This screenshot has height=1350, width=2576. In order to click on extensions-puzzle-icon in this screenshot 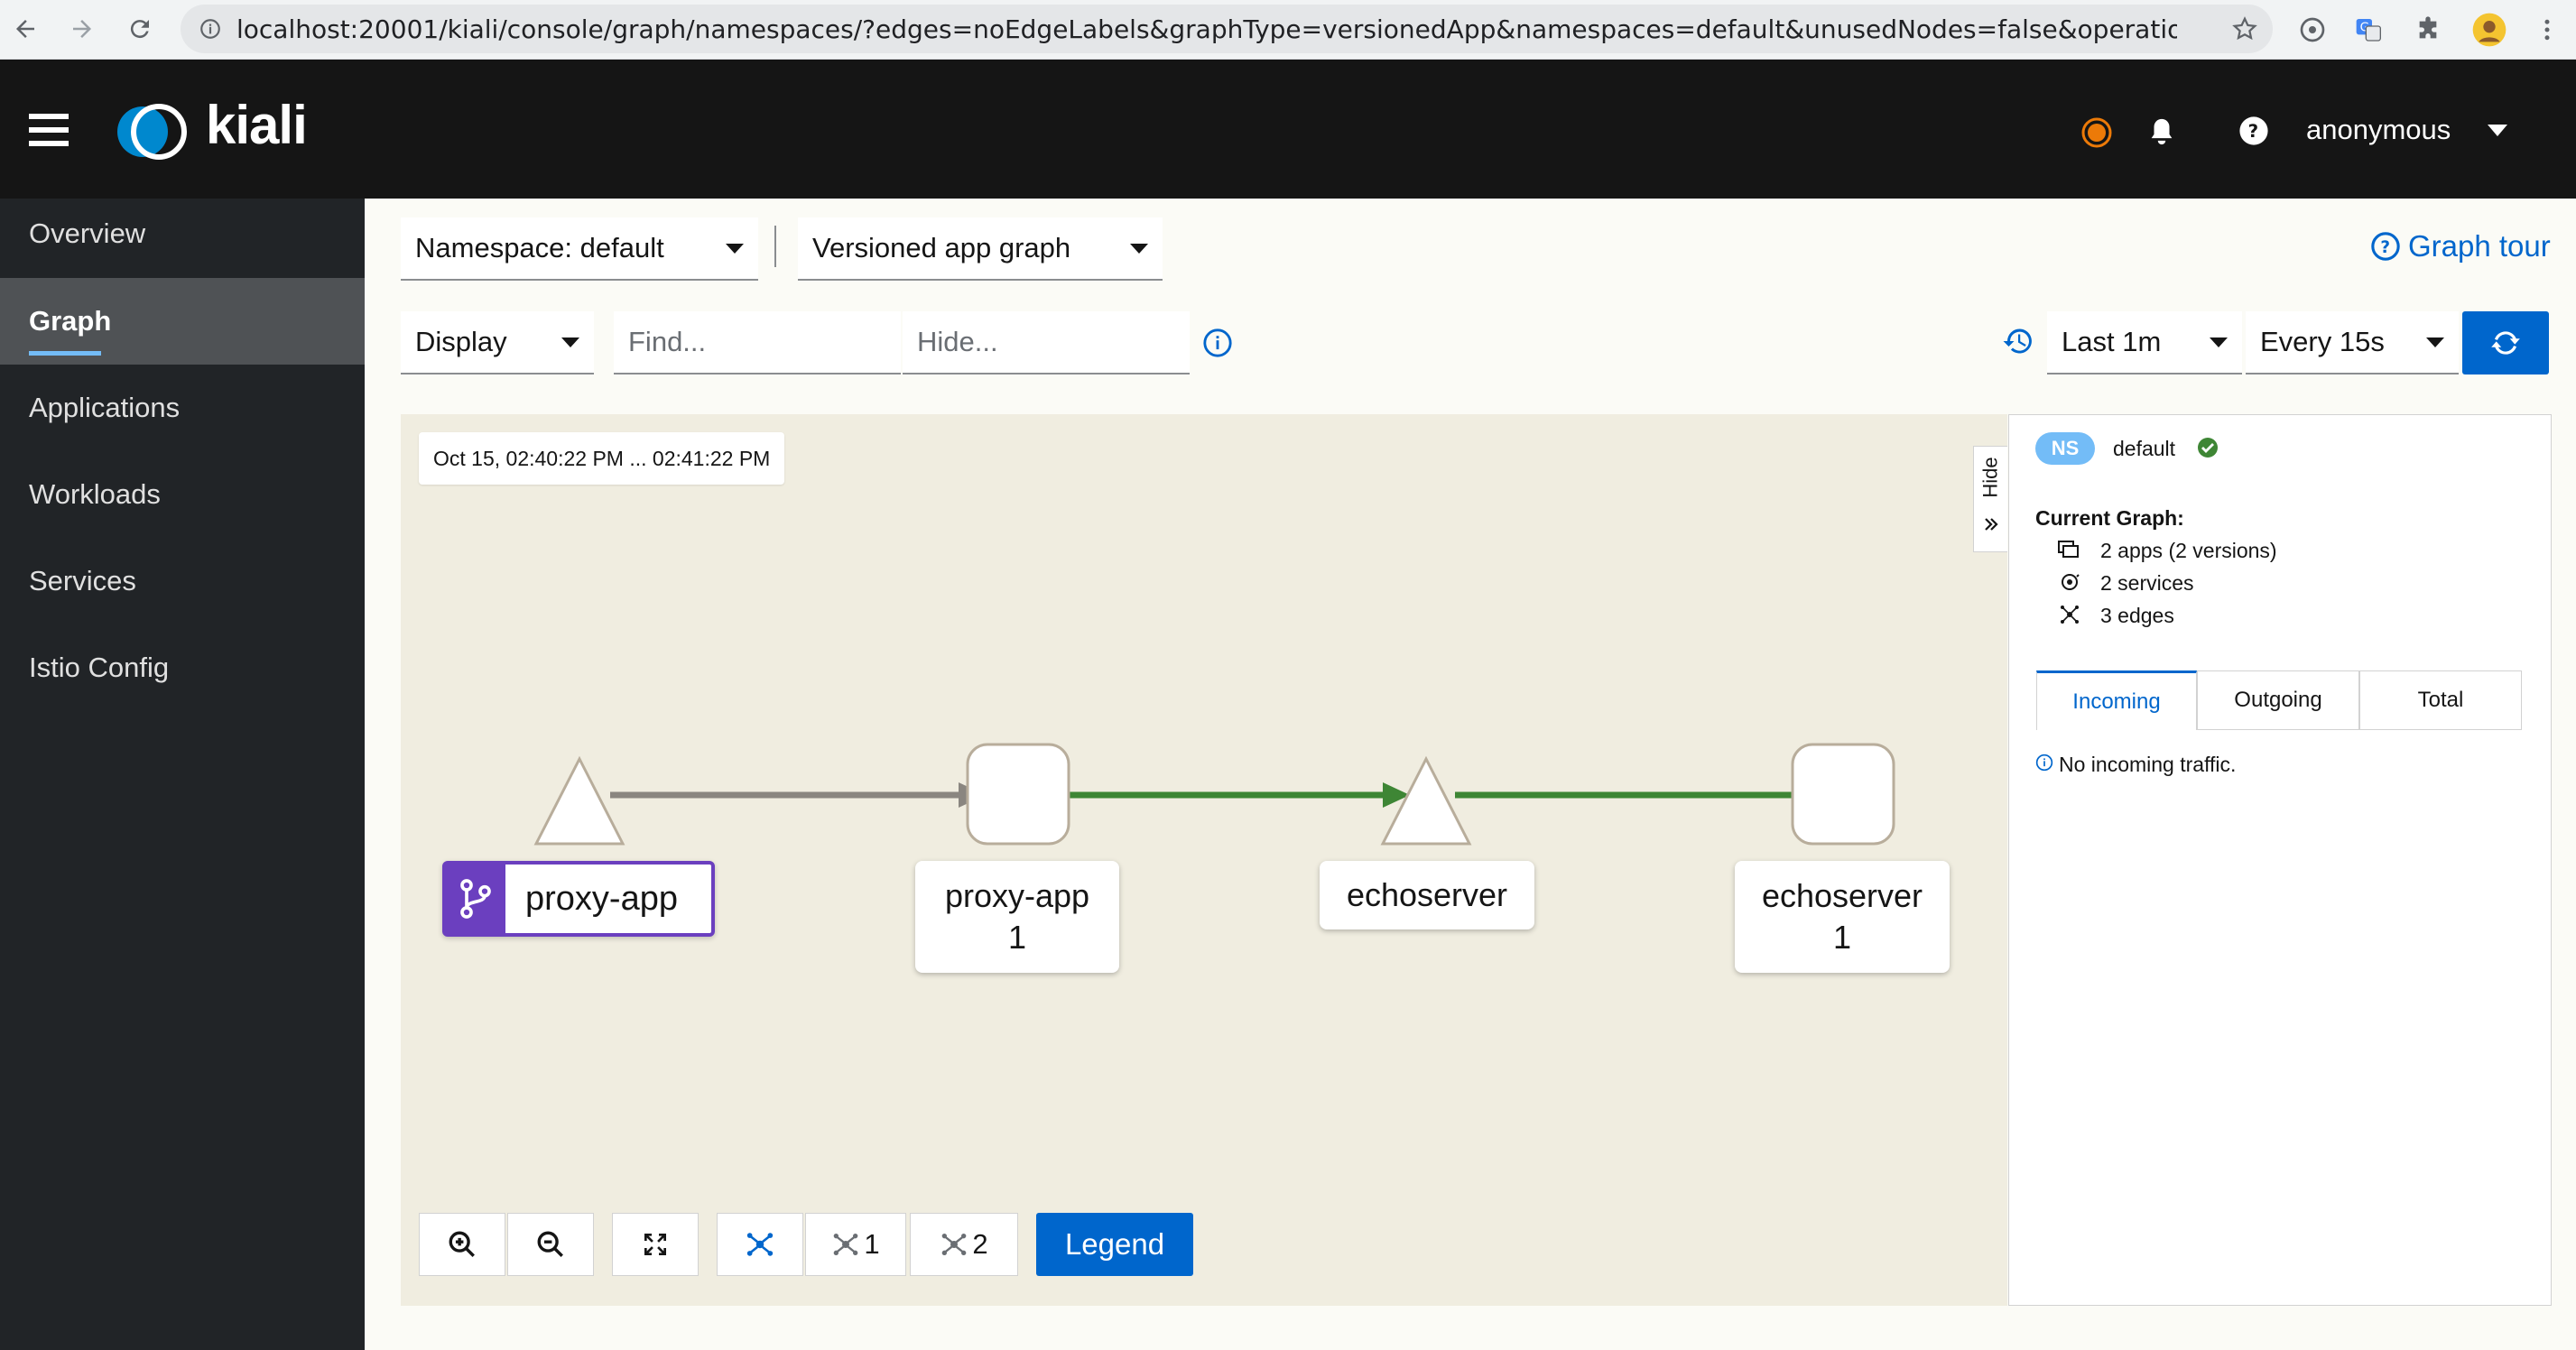, I will do `click(2428, 30)`.